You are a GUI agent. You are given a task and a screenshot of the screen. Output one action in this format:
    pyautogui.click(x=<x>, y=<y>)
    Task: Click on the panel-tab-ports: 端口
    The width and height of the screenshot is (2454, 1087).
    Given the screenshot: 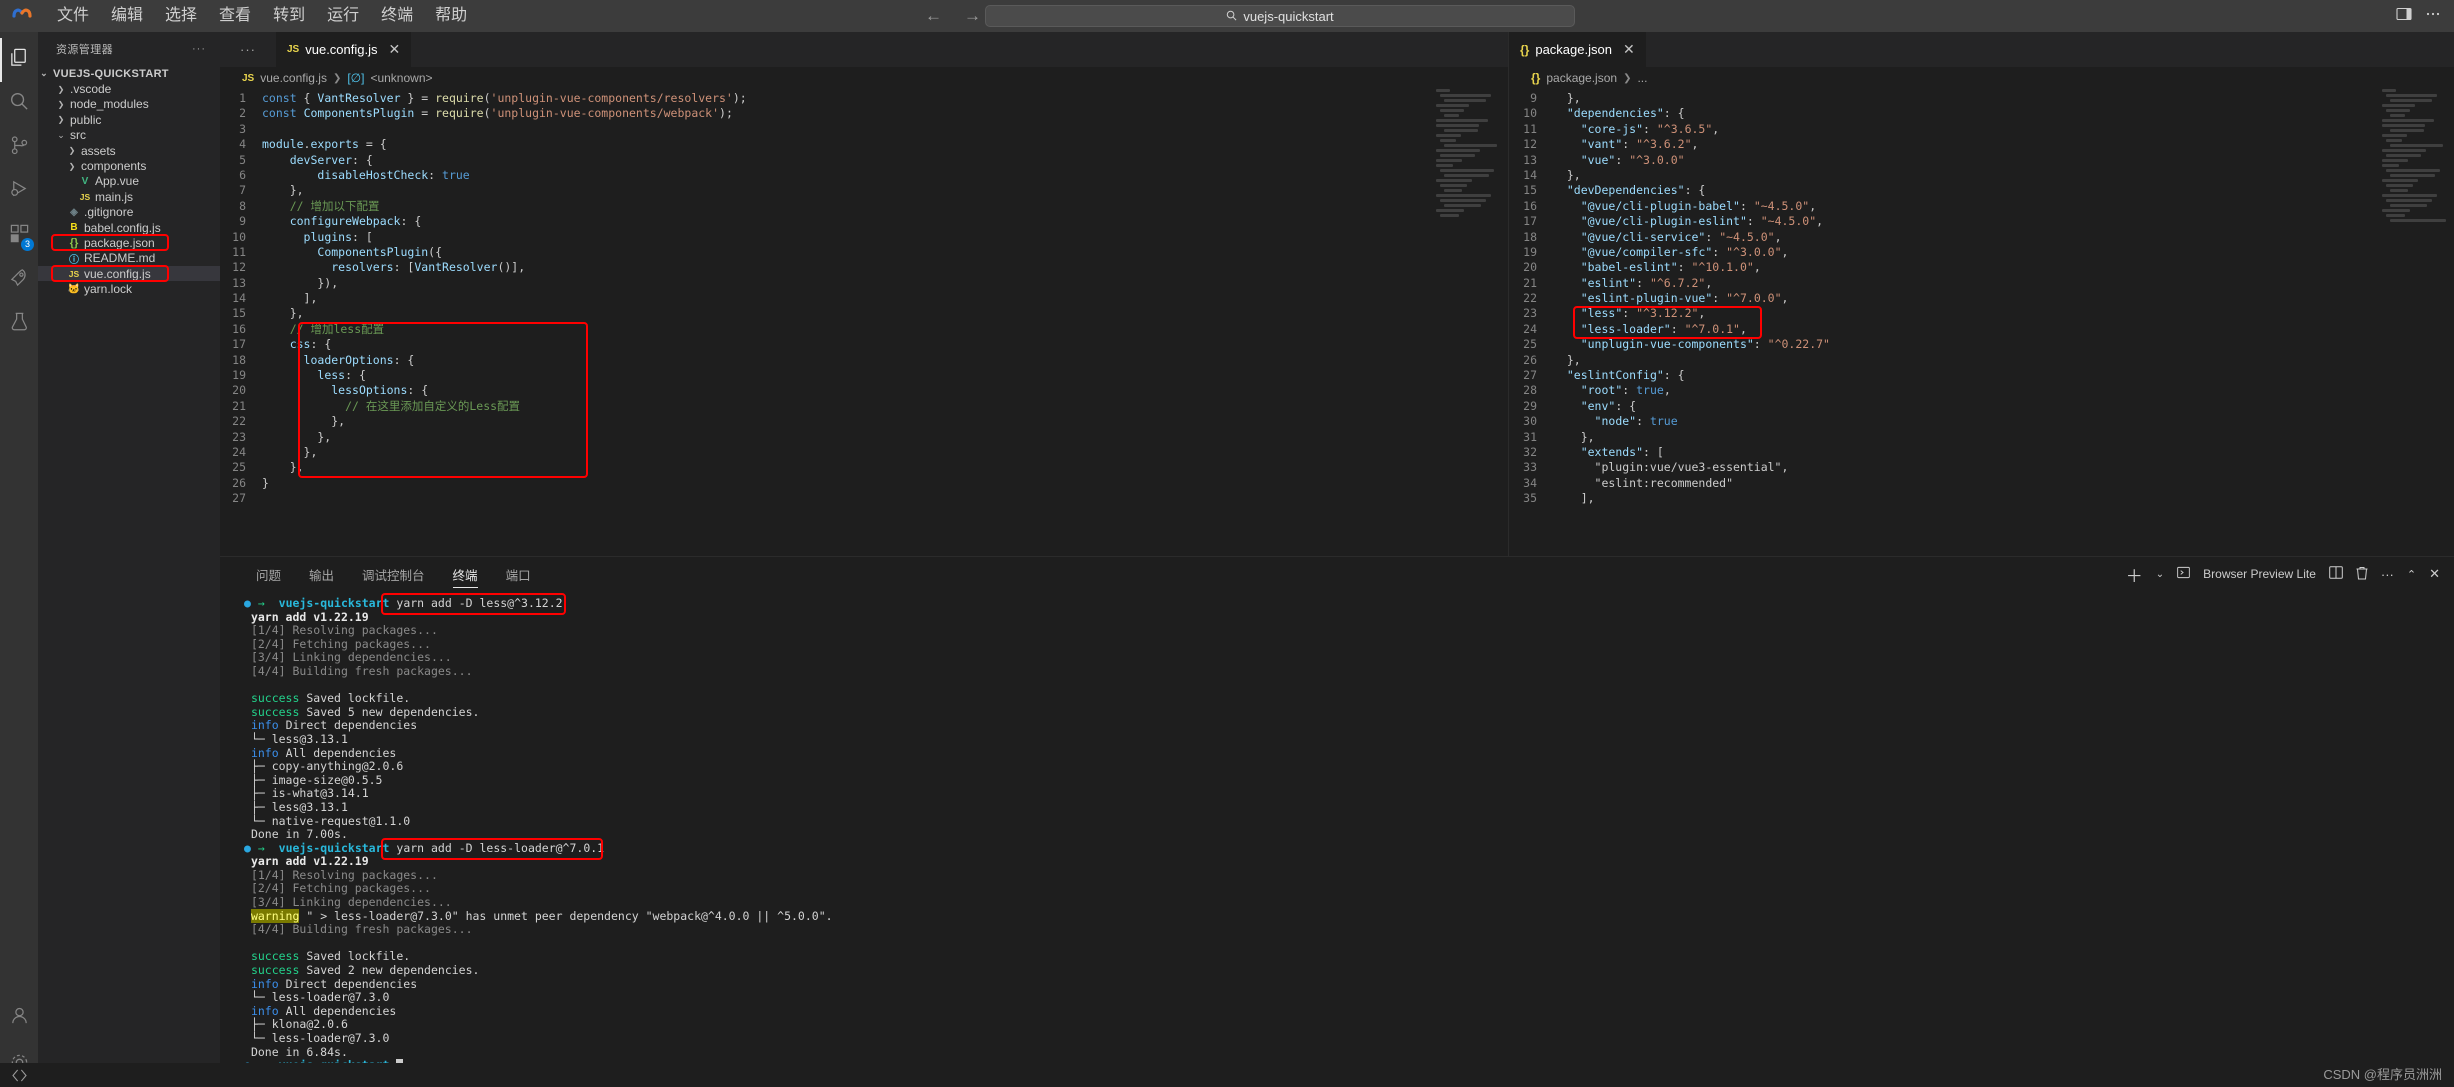 What is the action you would take?
    pyautogui.click(x=518, y=574)
    